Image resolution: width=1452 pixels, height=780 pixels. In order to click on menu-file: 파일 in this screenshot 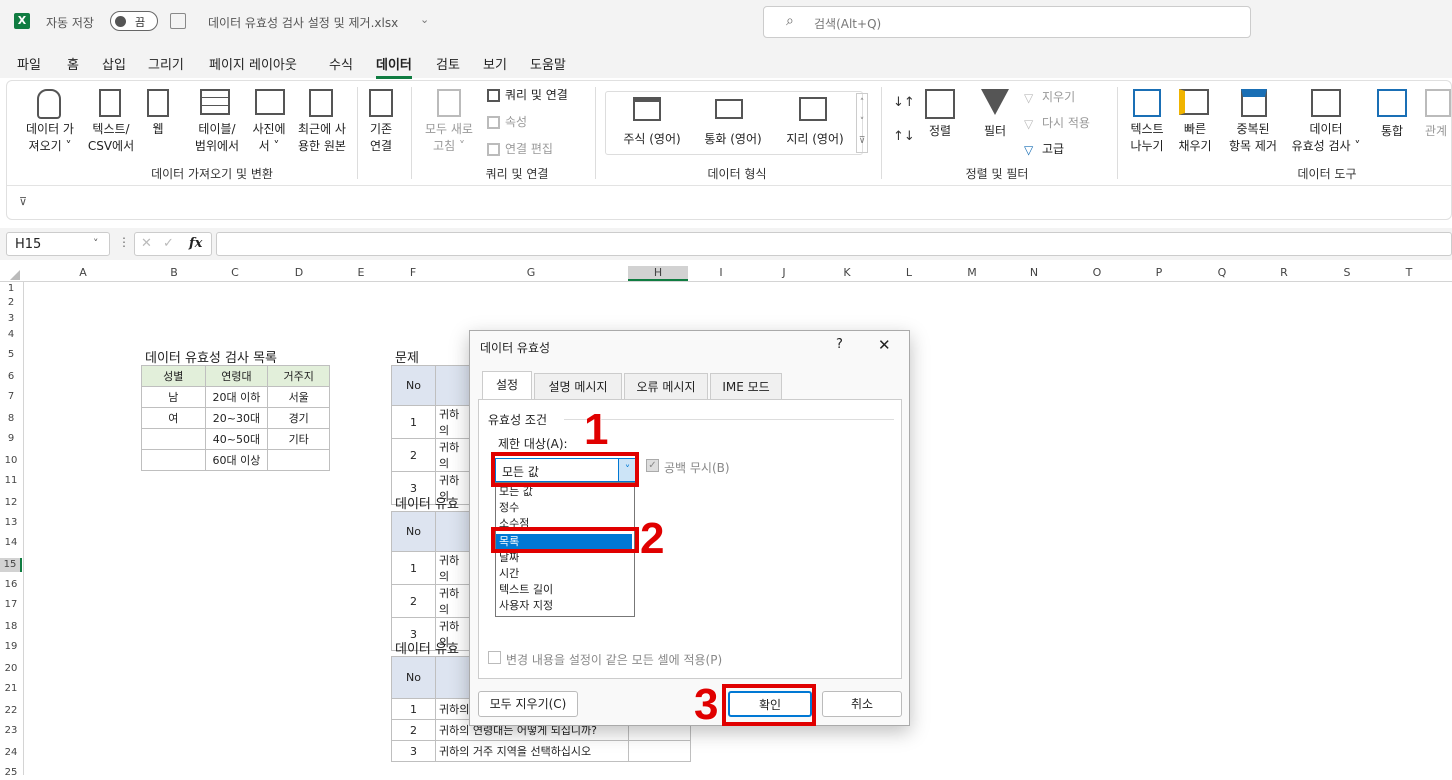, I will do `click(29, 63)`.